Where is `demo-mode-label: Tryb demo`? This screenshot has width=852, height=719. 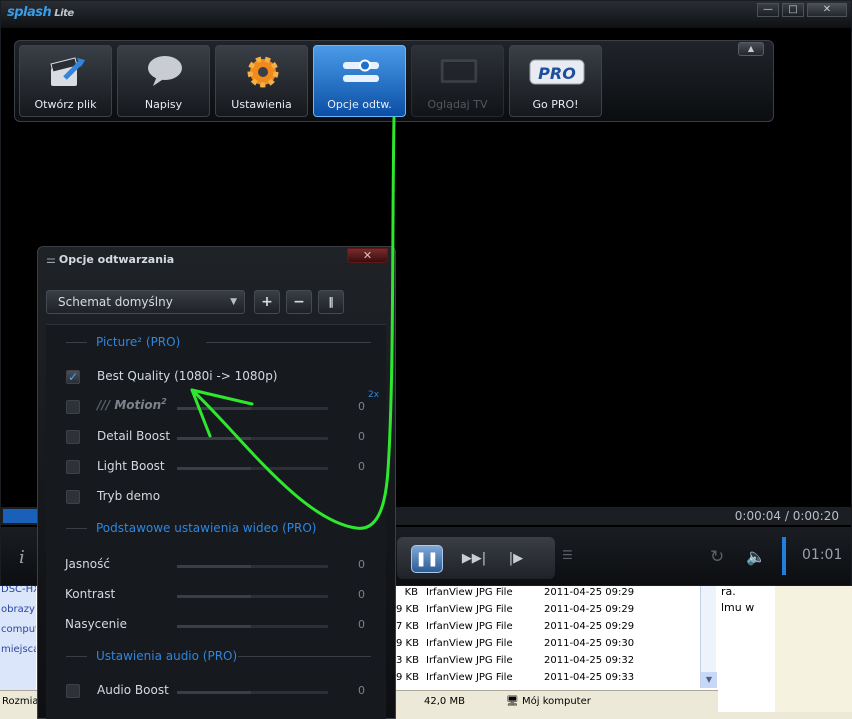 demo-mode-label: Tryb demo is located at coordinates (129, 496).